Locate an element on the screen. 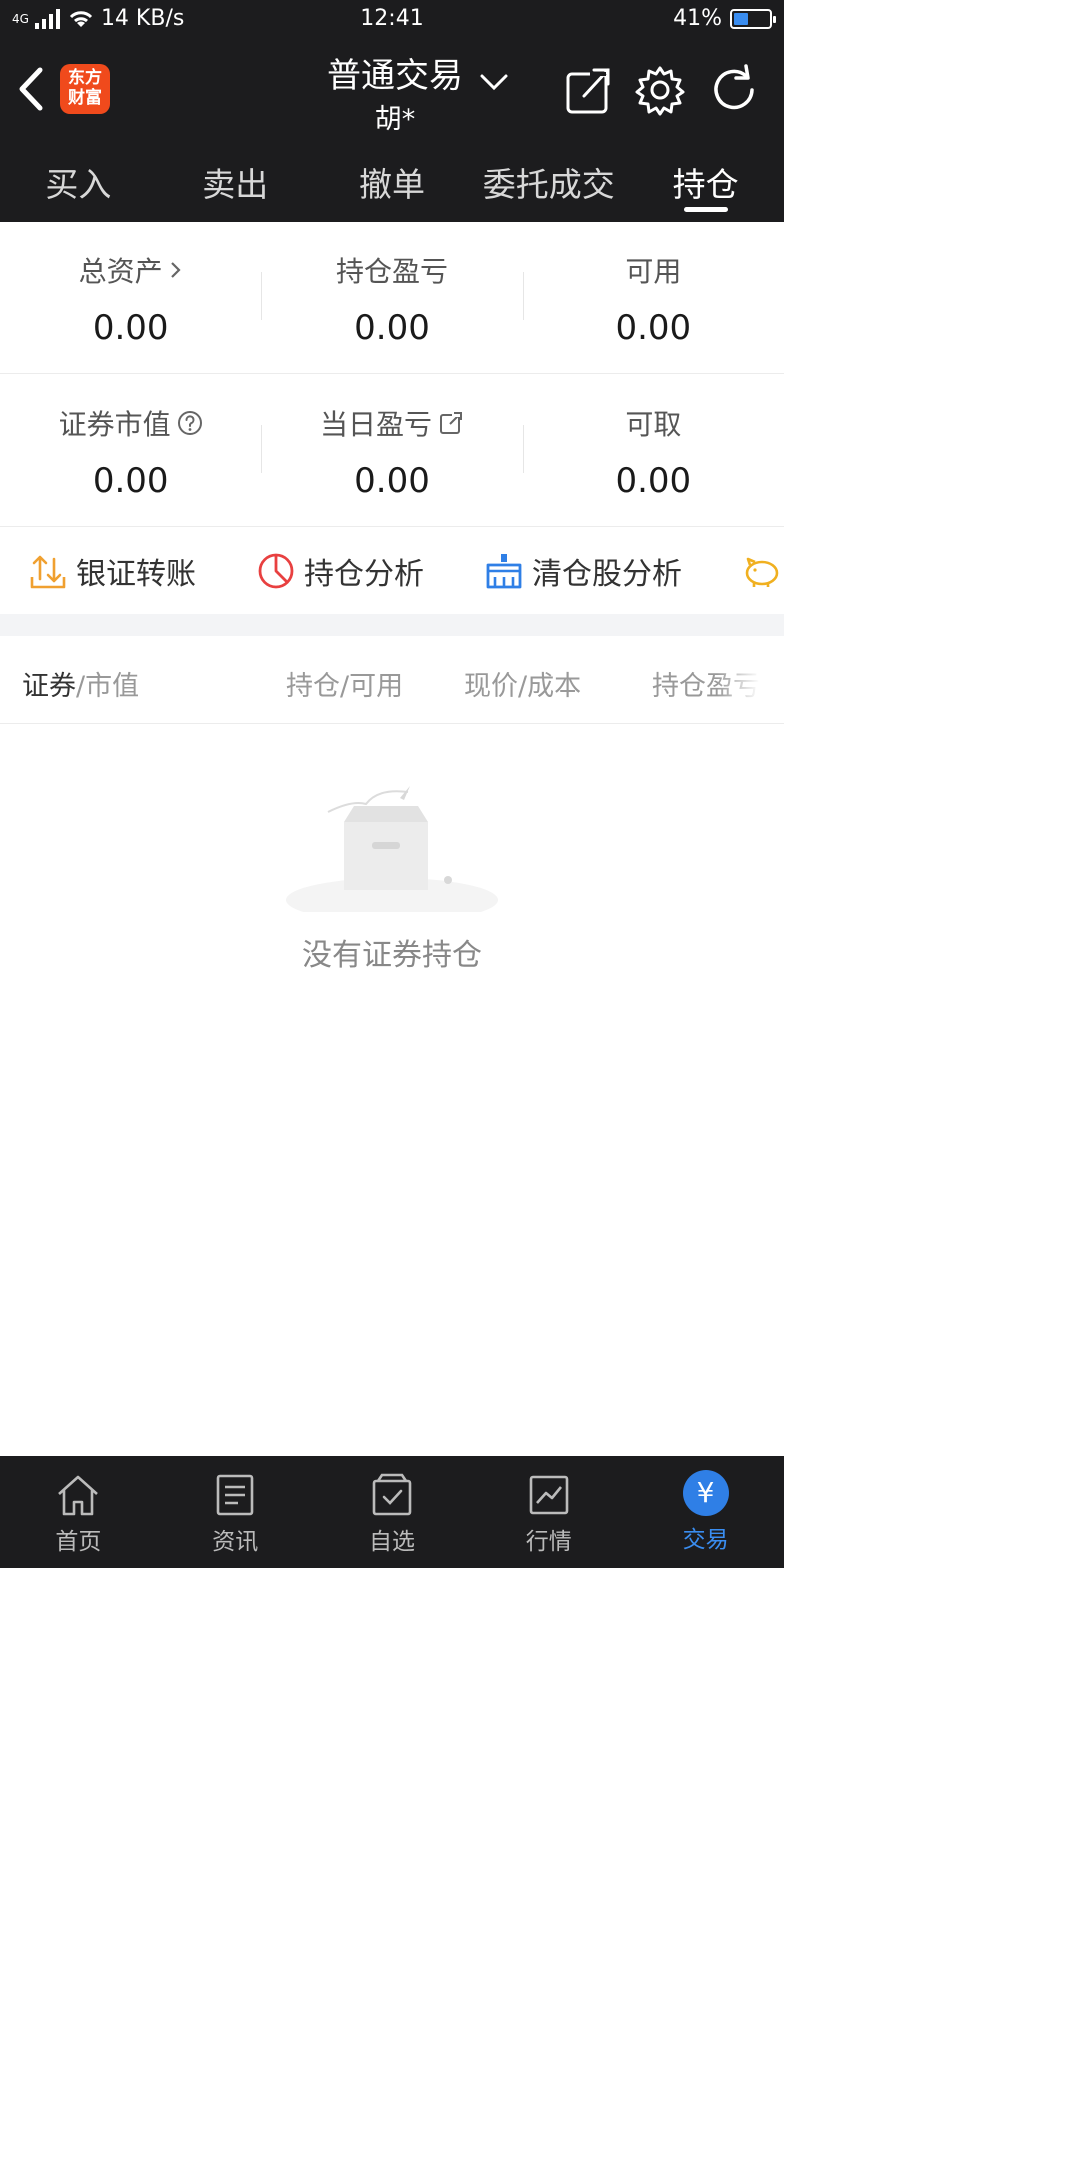 The width and height of the screenshot is (1080, 2160). withdrawable-label: 可取 is located at coordinates (653, 424).